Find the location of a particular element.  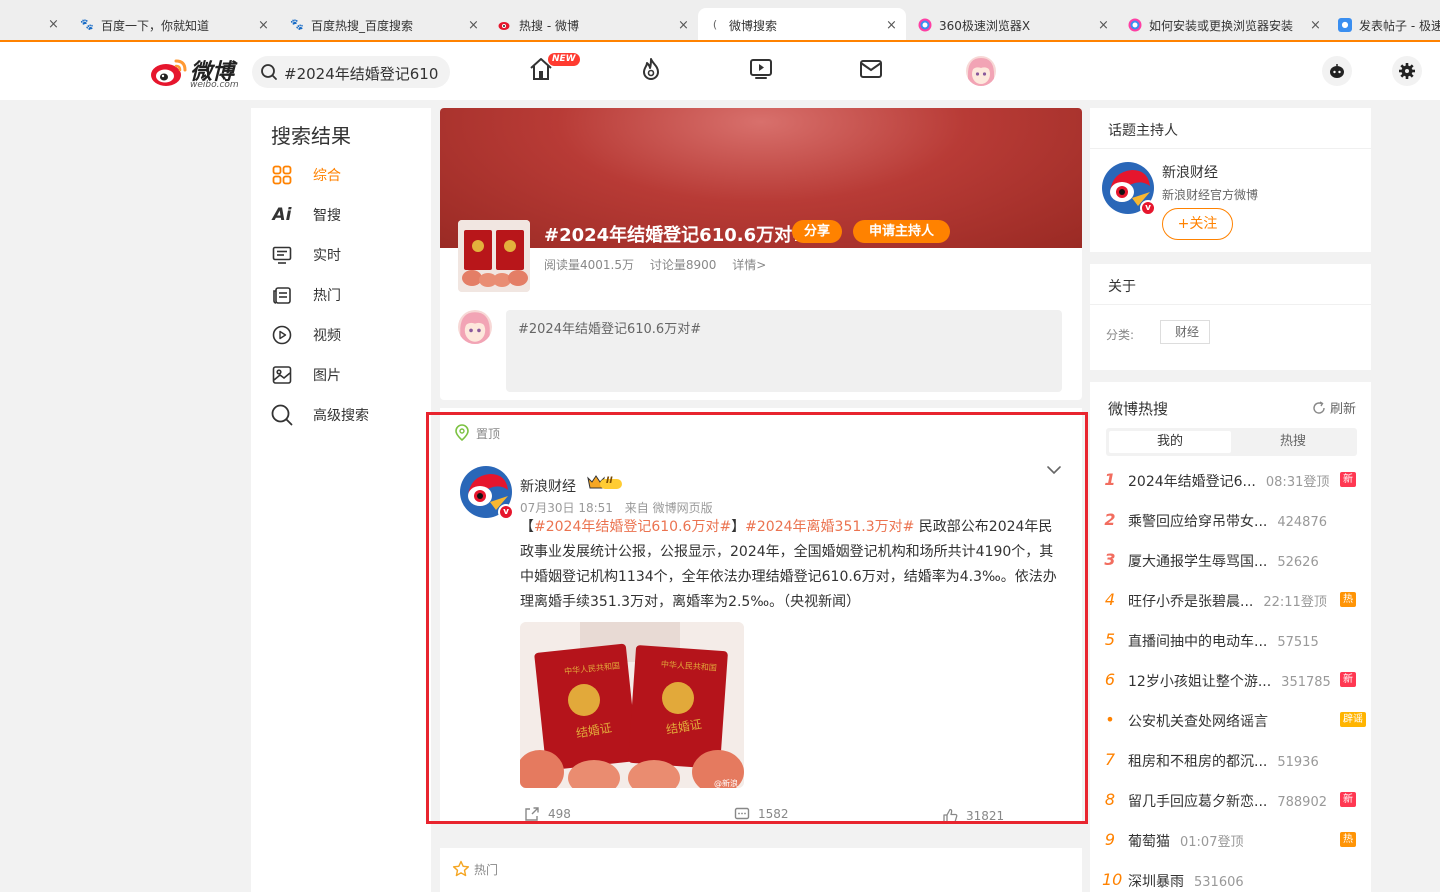

nav-item-advanced-search: 高级搜索 is located at coordinates (320, 415).